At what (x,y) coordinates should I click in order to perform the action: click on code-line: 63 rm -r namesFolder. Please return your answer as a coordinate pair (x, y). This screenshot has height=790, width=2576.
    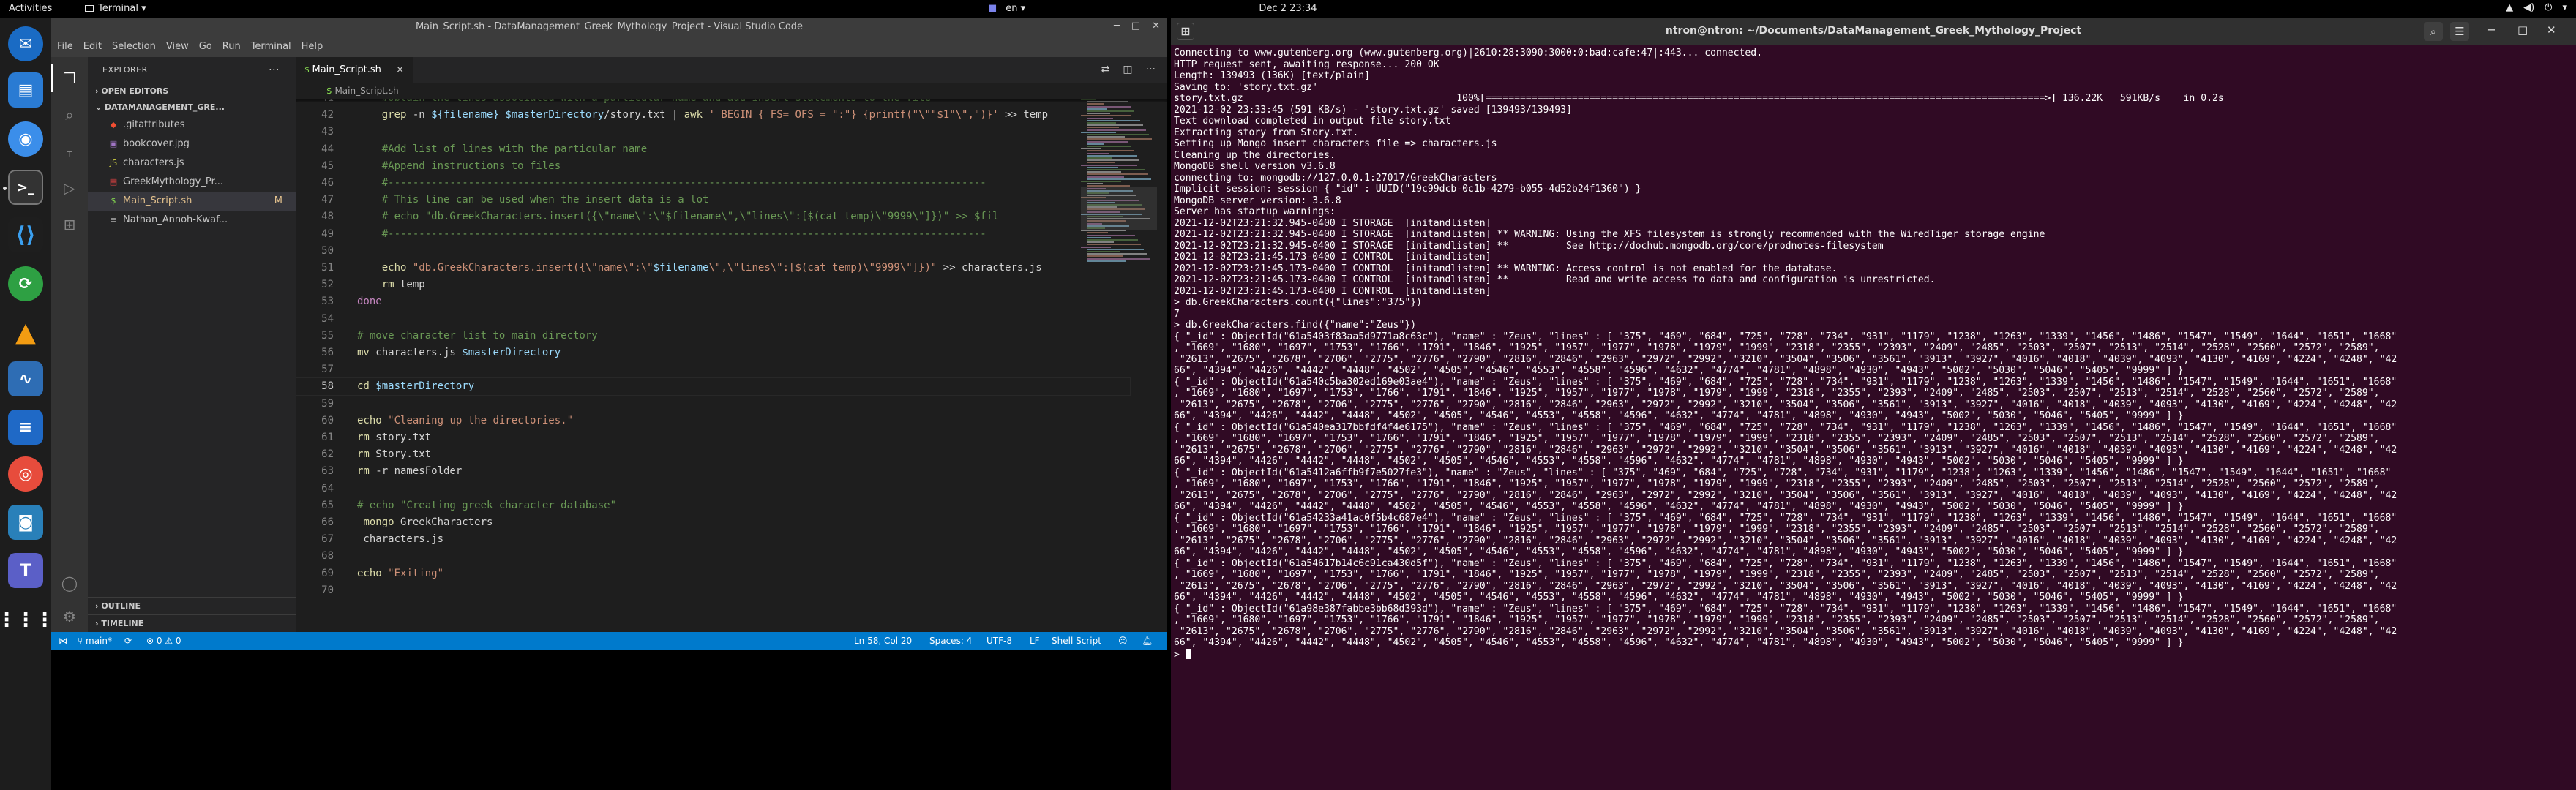
    Looking at the image, I should click on (713, 471).